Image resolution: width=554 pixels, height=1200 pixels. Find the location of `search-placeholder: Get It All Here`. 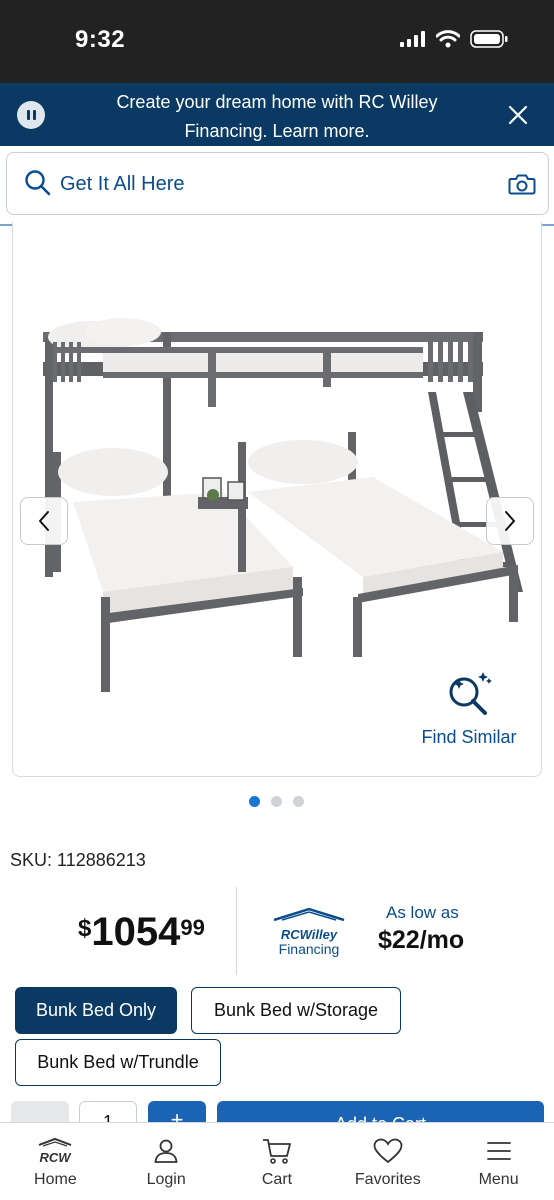

search-placeholder: Get It All Here is located at coordinates (122, 184).